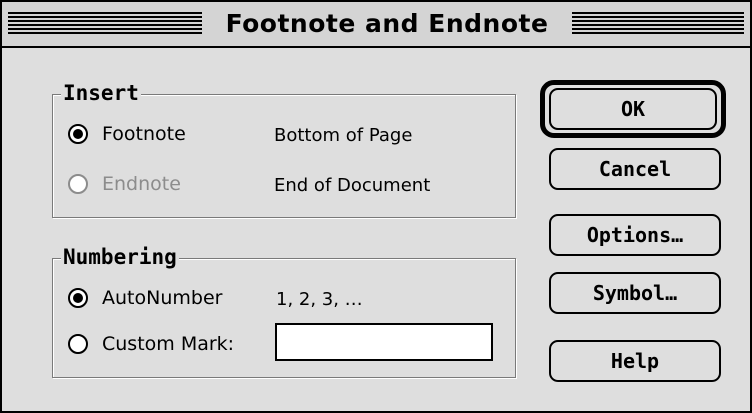 Image resolution: width=752 pixels, height=413 pixels. Describe the element at coordinates (635, 169) in the screenshot. I see `cancel-button: Cancel` at that location.